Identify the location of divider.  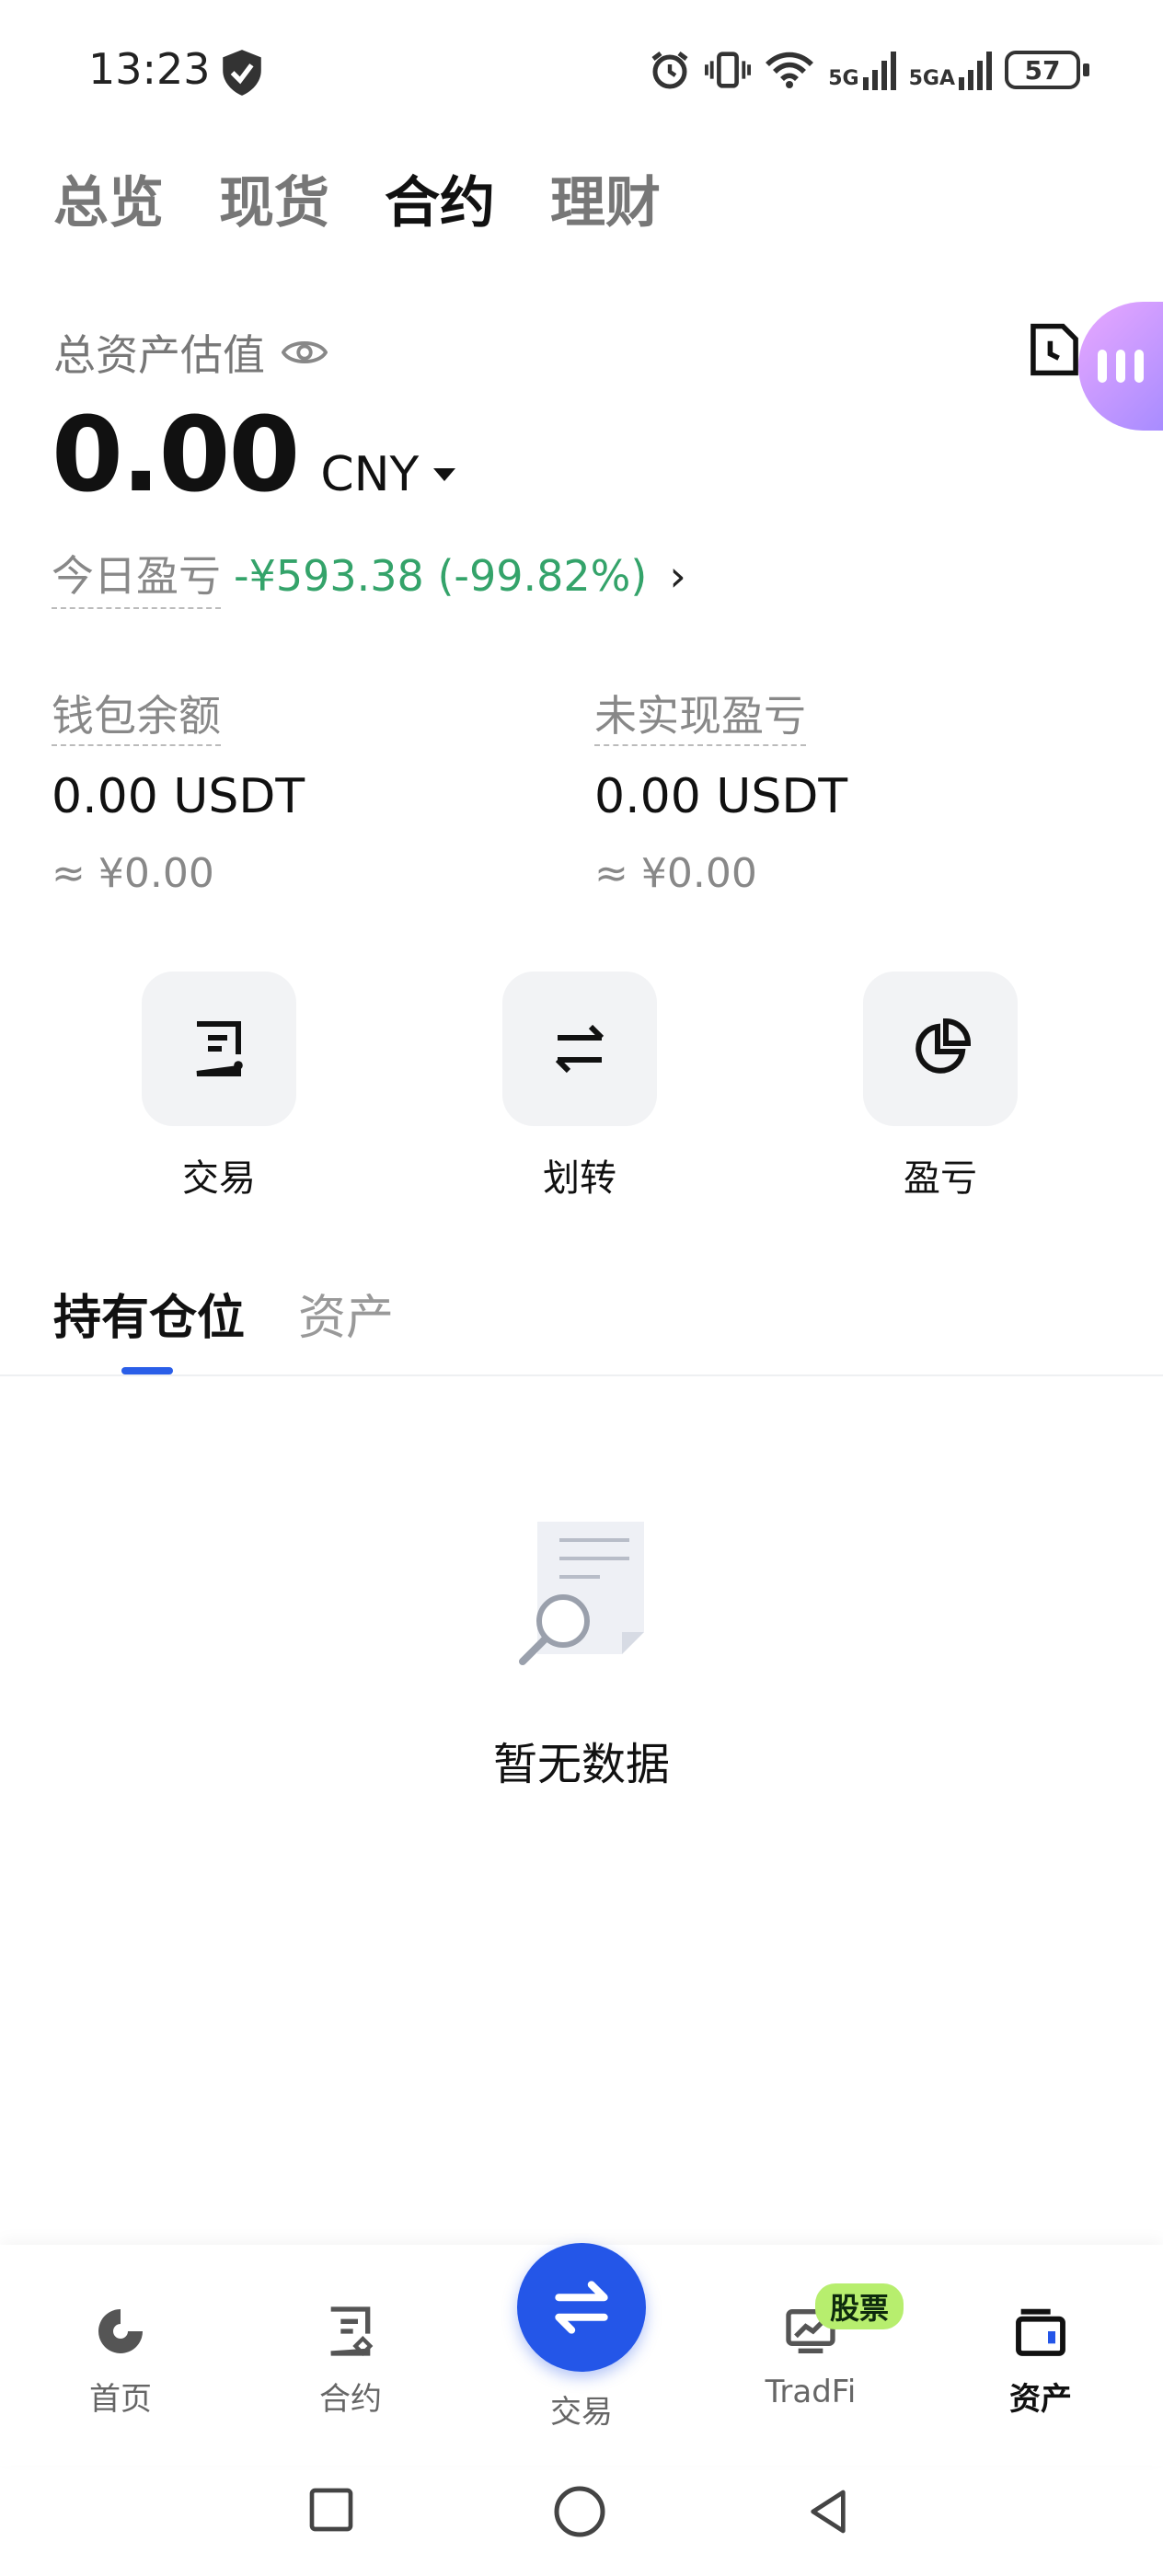
(581, 1375).